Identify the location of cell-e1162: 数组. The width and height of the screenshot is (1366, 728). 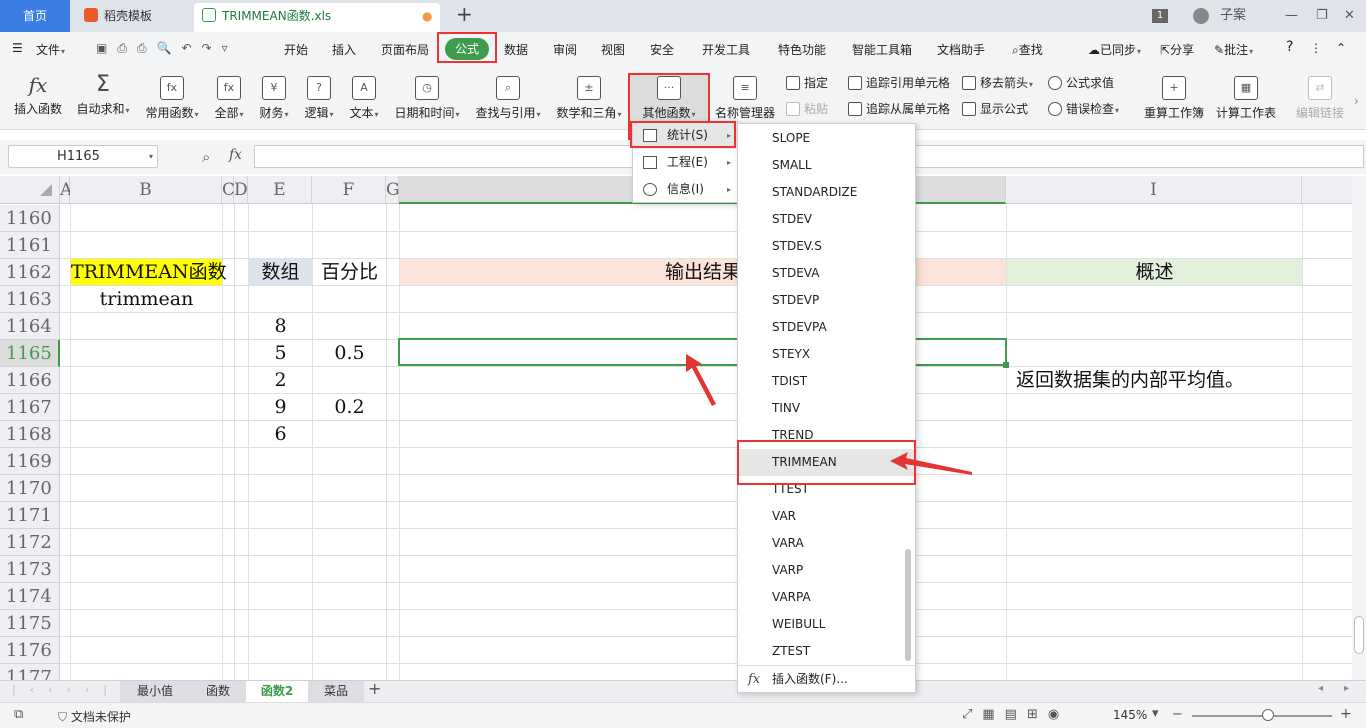
(280, 272).